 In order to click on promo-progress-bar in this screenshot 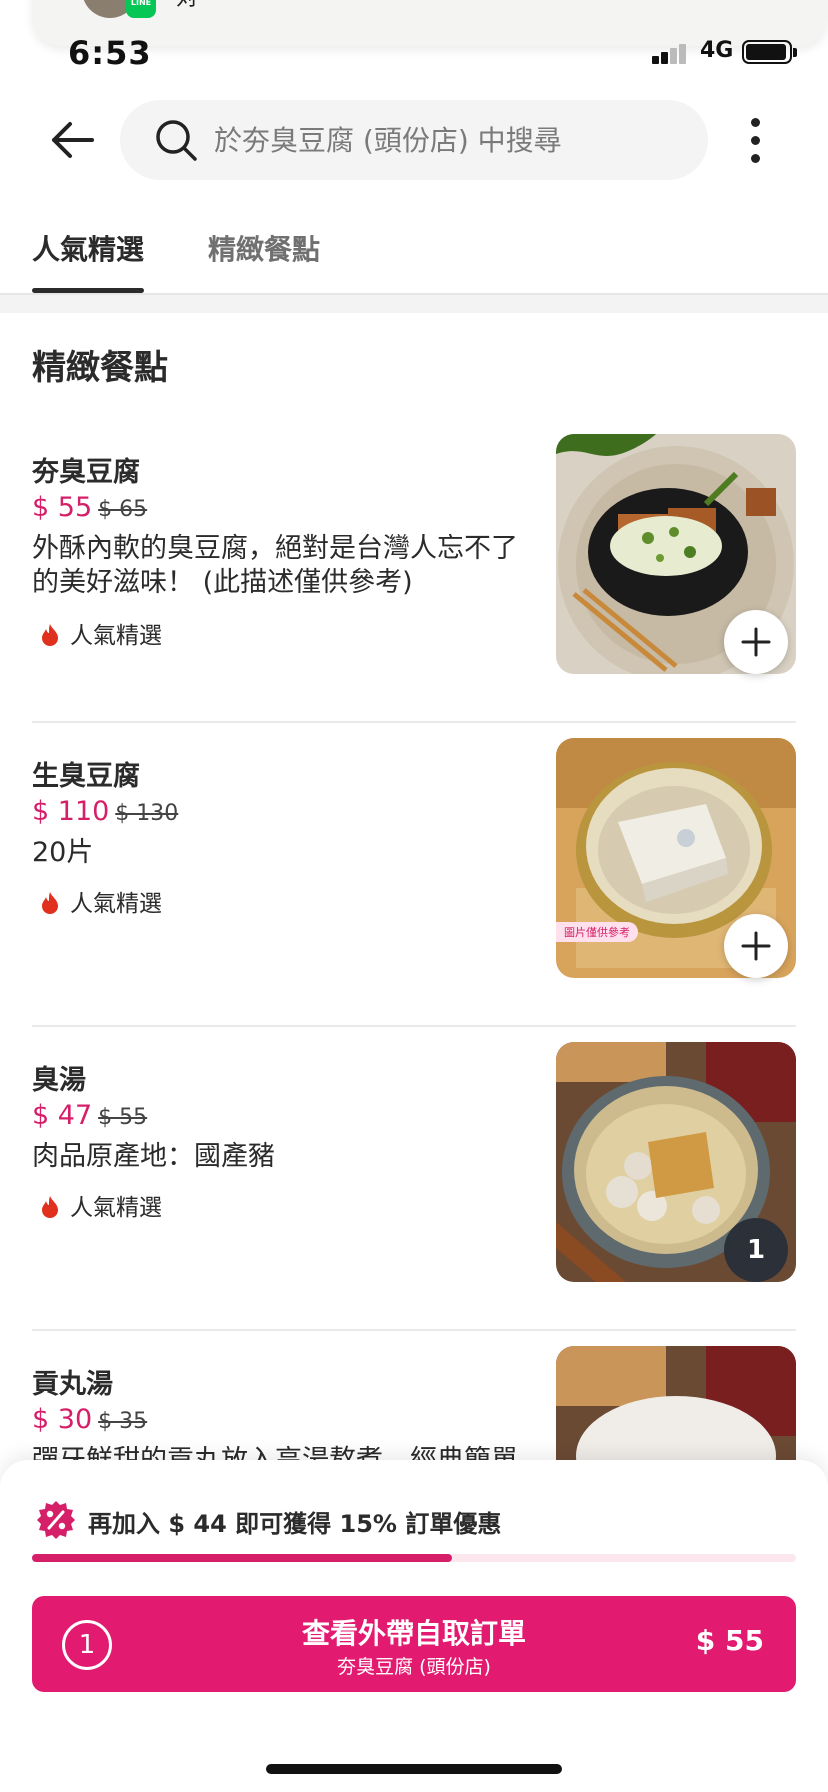, I will do `click(414, 1558)`.